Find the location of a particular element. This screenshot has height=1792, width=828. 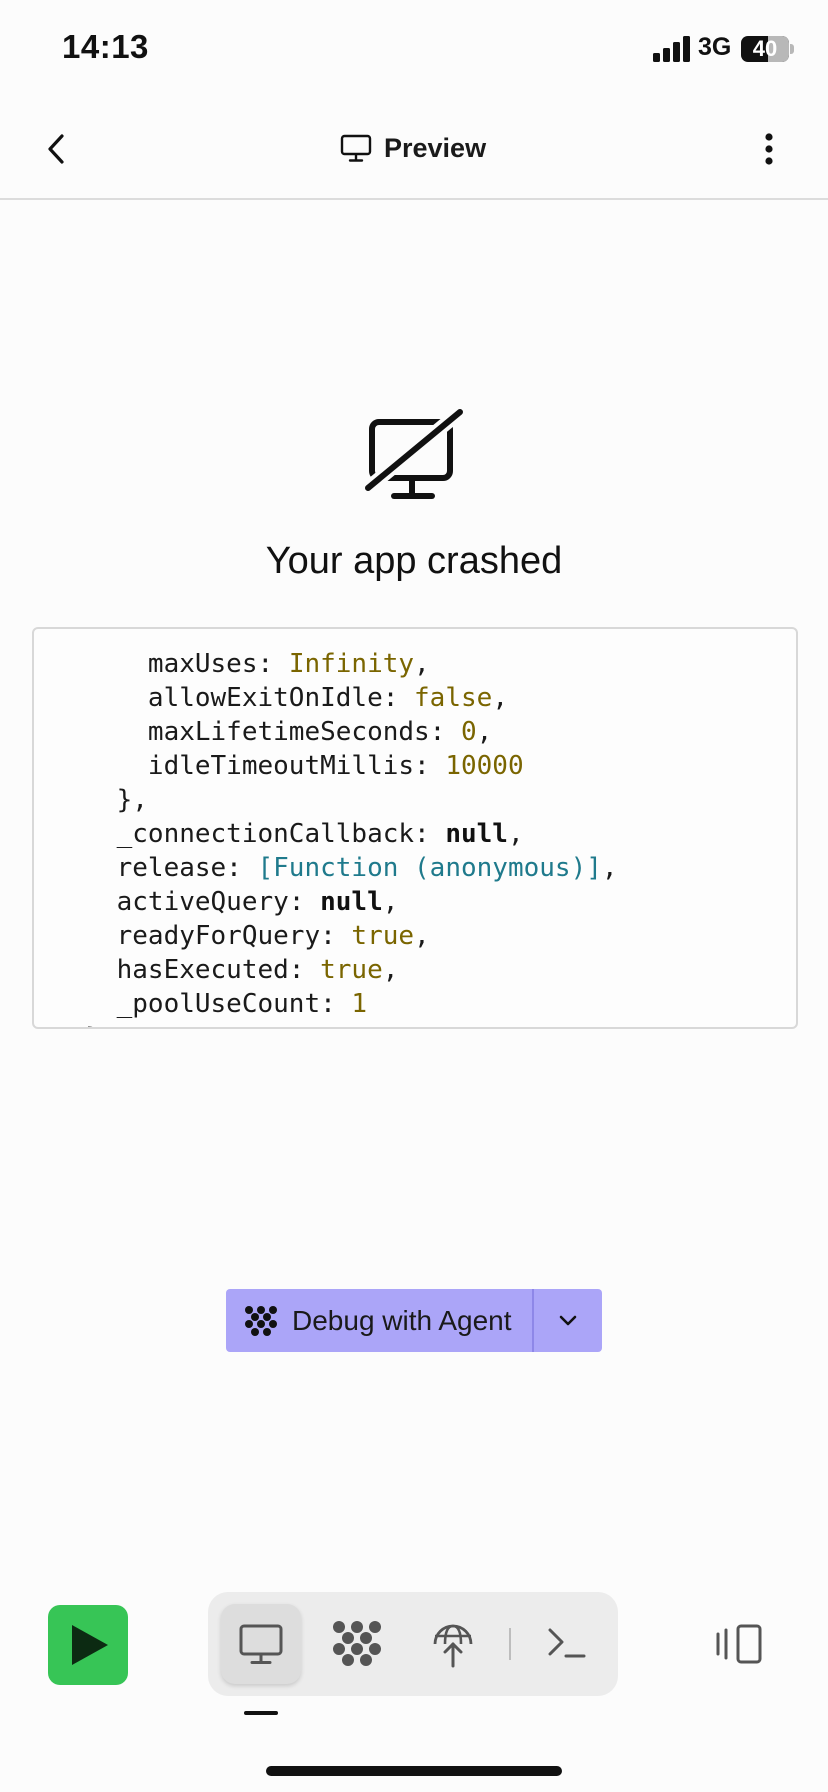

battery-tip is located at coordinates (792, 49).